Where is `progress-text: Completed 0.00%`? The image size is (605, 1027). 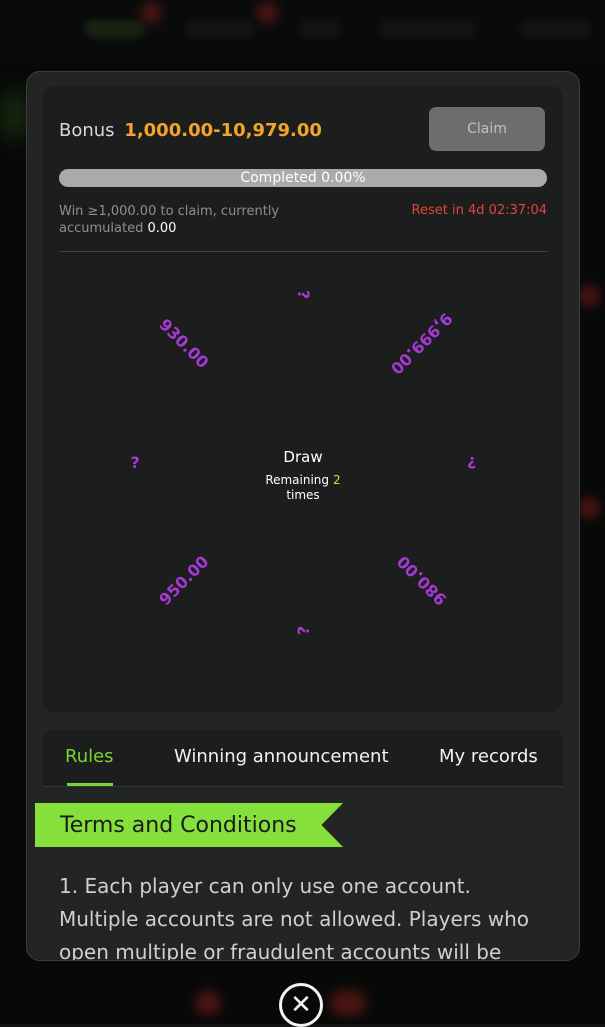
progress-text: Completed 0.00% is located at coordinates (303, 178).